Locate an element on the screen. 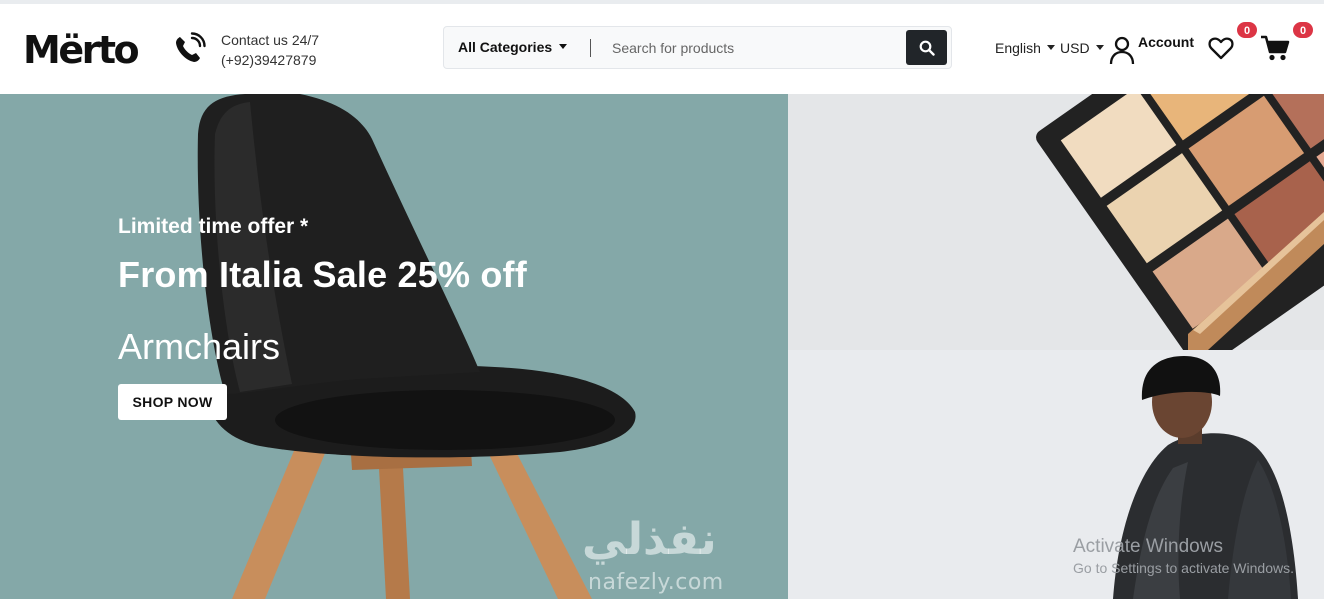 The width and height of the screenshot is (1324, 599). wishlist-button: 0 is located at coordinates (1232, 41).